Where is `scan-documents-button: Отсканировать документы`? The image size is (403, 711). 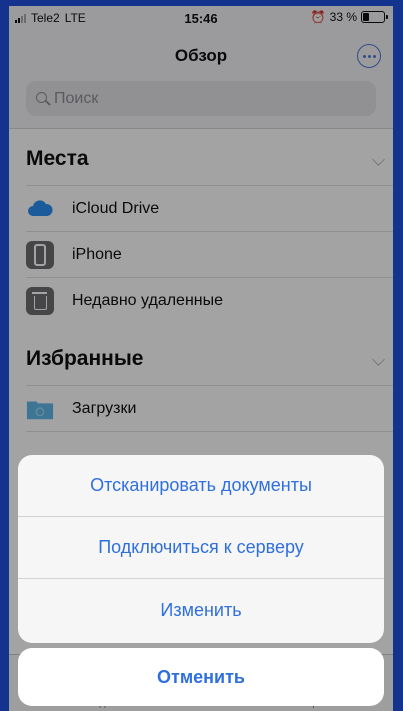
scan-documents-button: Отсканировать документы is located at coordinates (201, 486).